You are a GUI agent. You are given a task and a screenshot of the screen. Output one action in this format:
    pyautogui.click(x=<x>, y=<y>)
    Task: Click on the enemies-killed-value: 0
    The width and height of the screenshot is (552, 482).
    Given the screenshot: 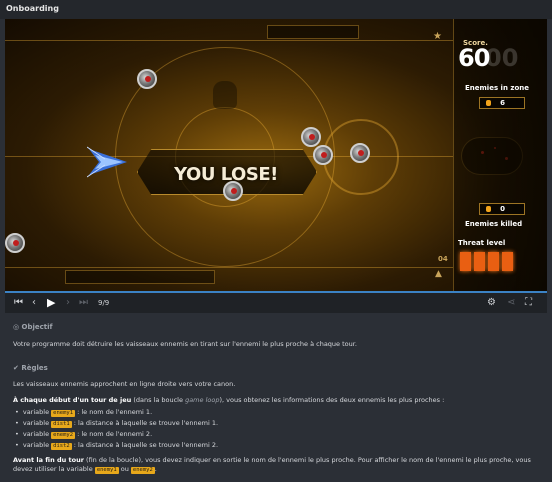 What is the action you would take?
    pyautogui.click(x=502, y=209)
    